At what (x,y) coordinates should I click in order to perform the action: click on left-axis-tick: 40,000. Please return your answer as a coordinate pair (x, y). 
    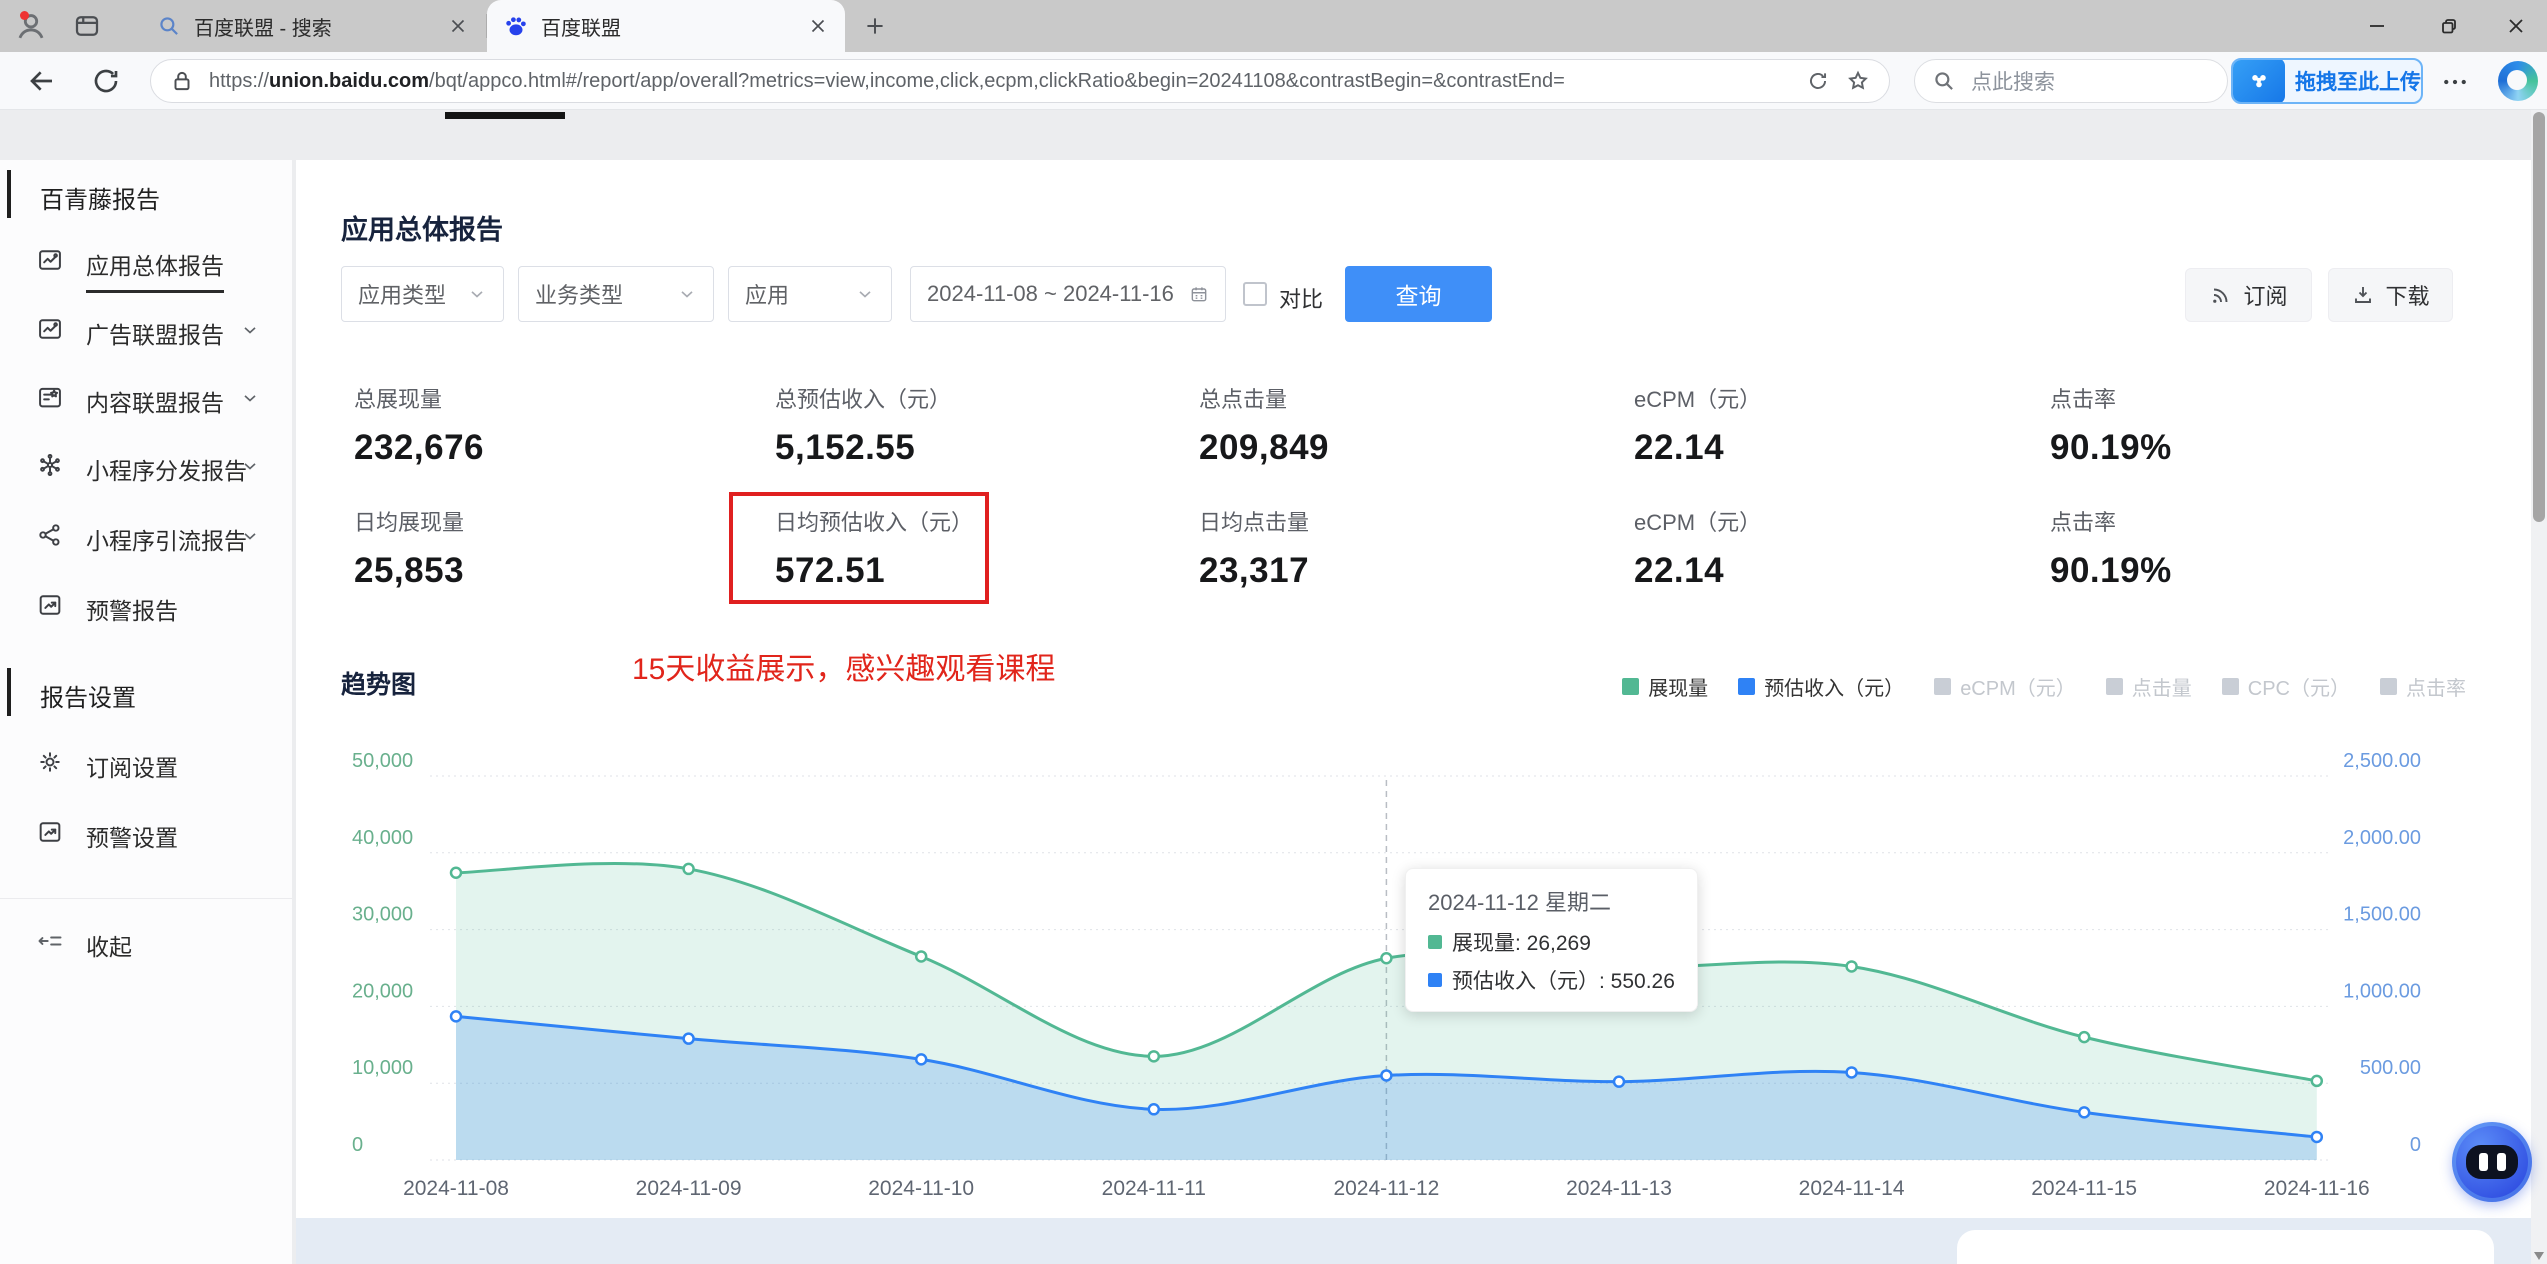
    Looking at the image, I should click on (382, 838).